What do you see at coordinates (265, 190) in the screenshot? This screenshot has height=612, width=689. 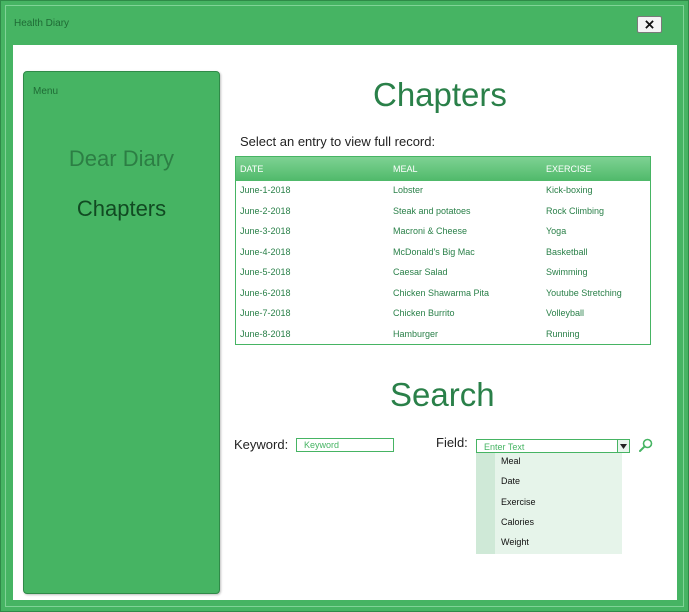 I see `cell-date: June-1-2018` at bounding box center [265, 190].